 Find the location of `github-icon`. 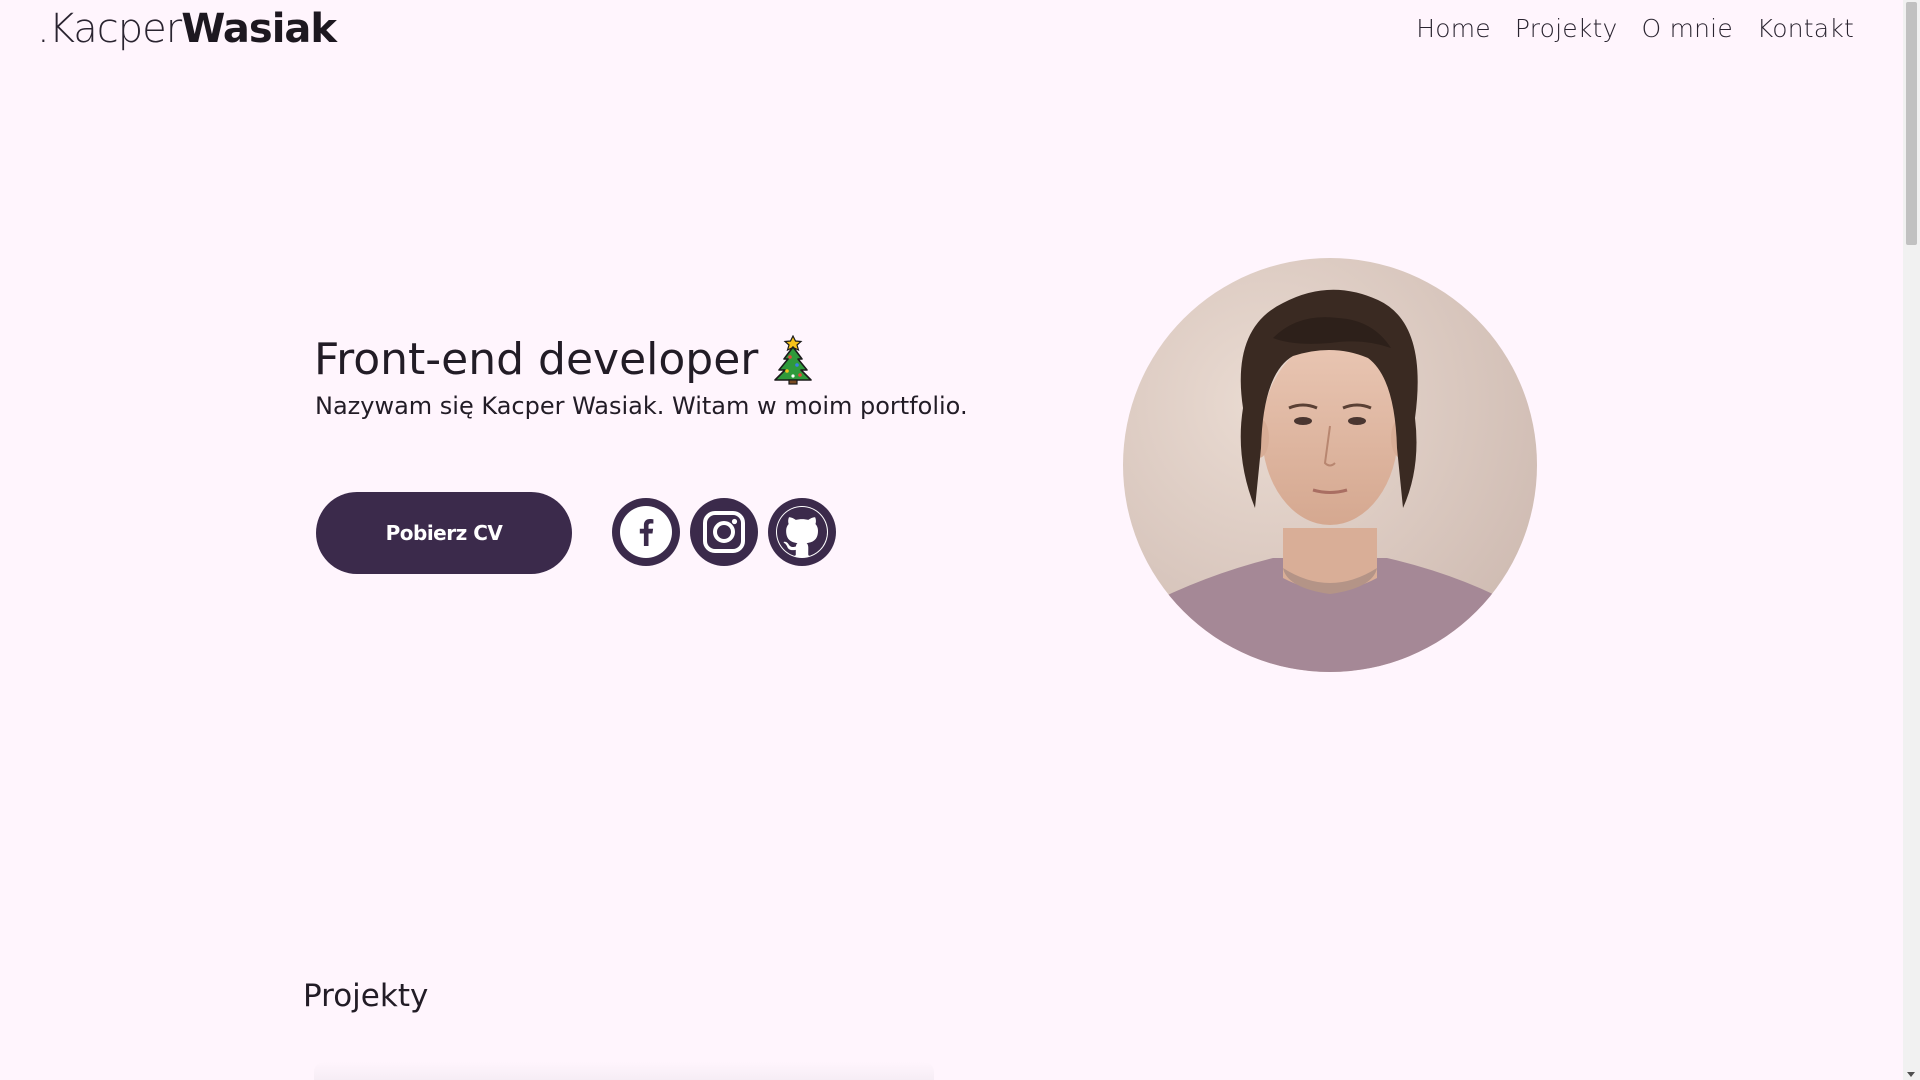

github-icon is located at coordinates (802, 532).